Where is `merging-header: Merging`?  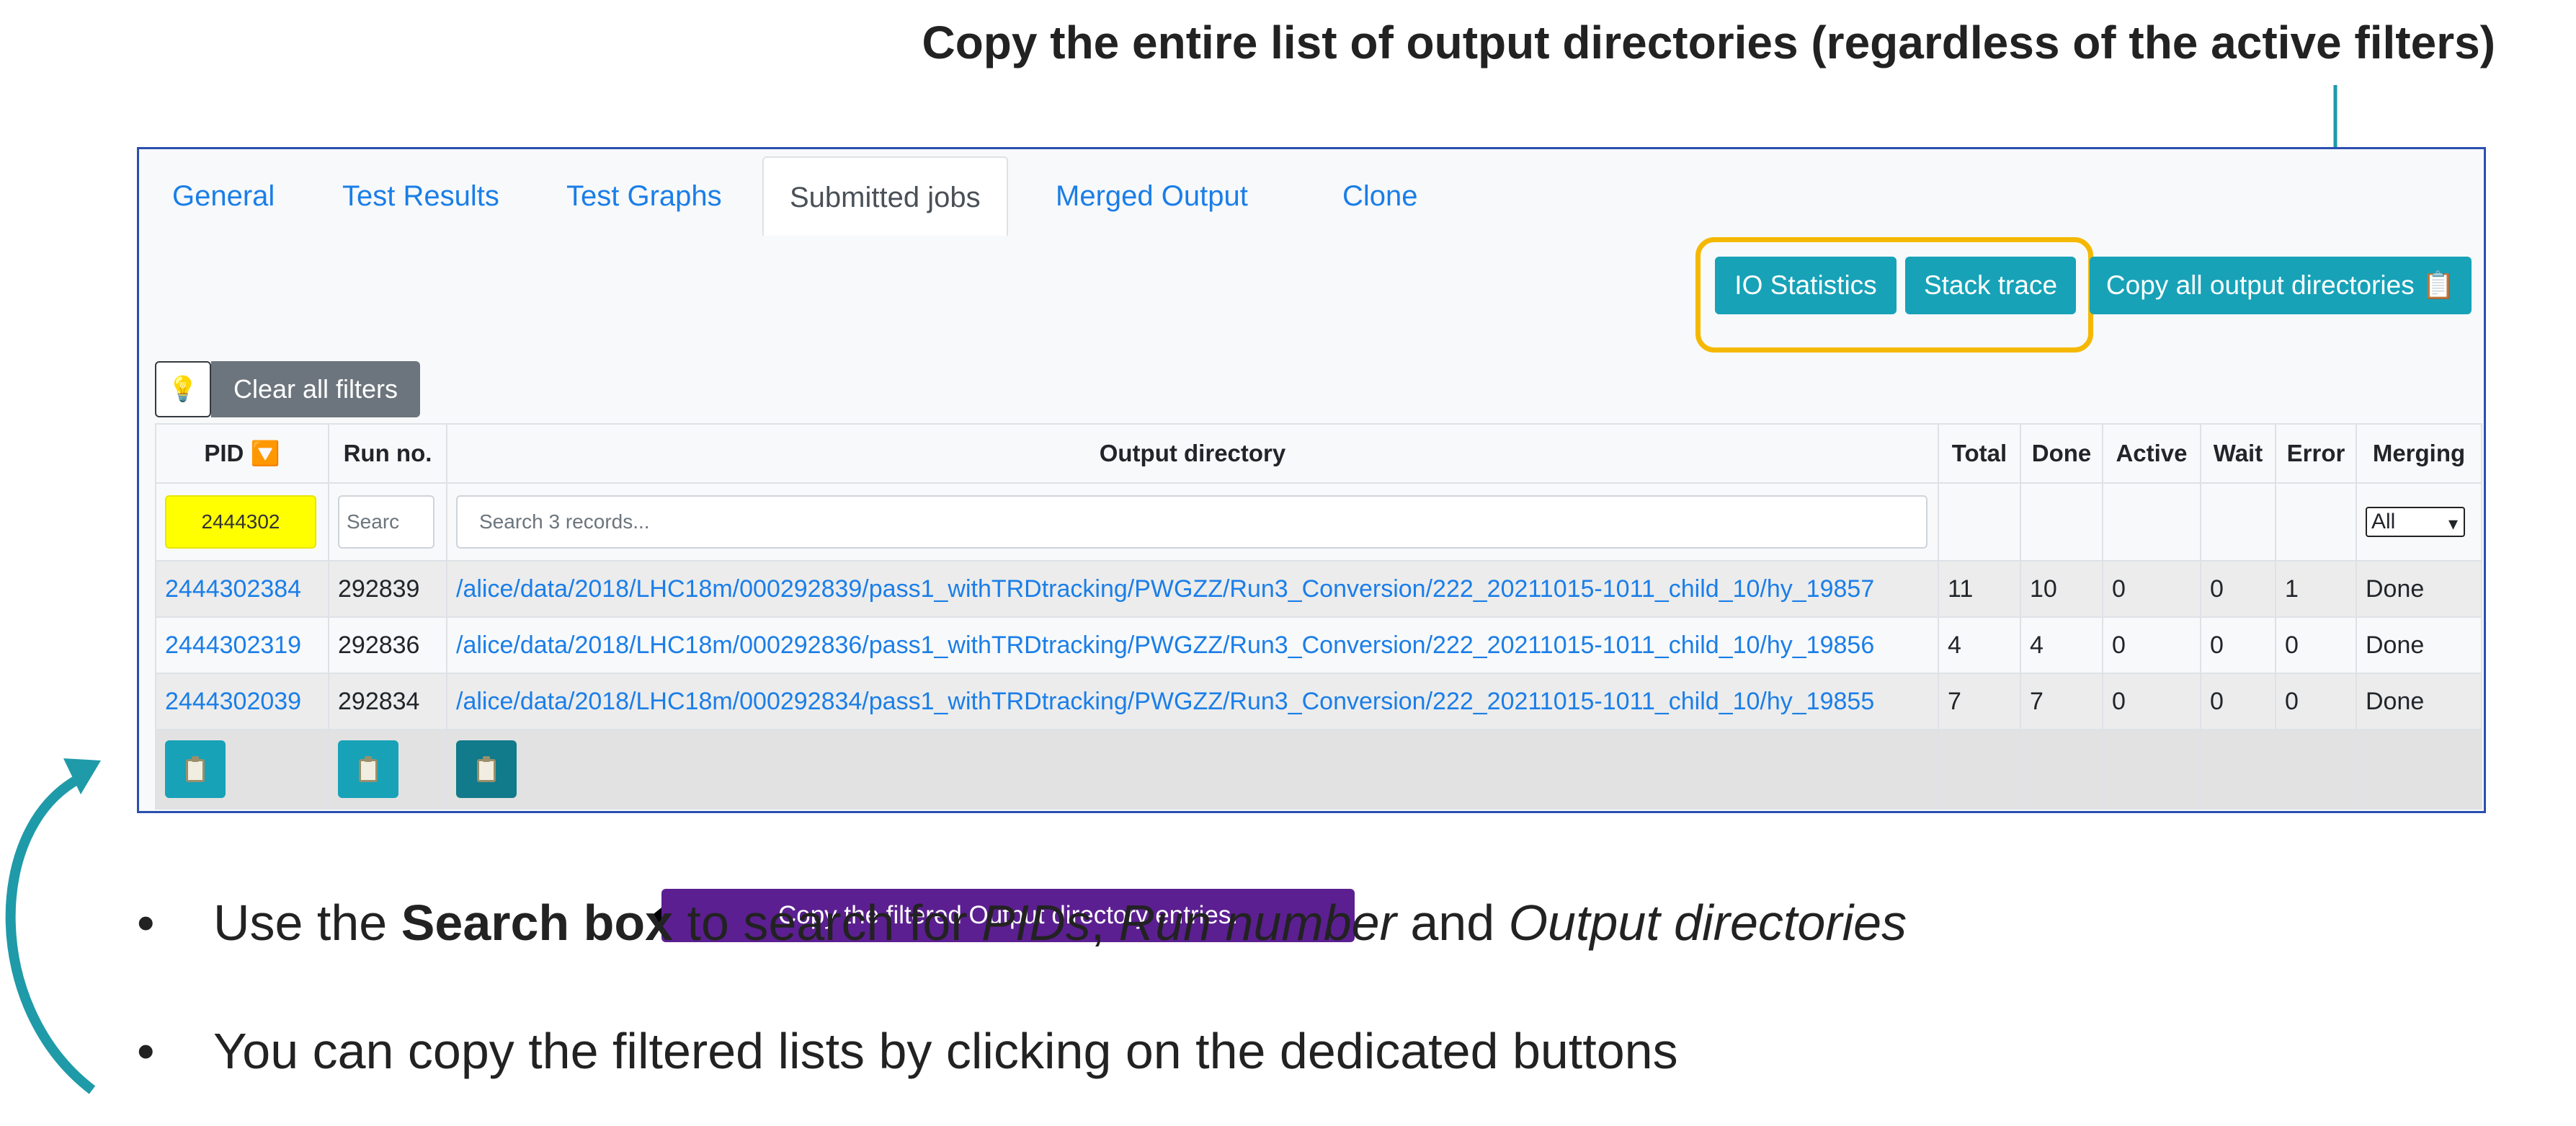
merging-header: Merging is located at coordinates (2419, 453).